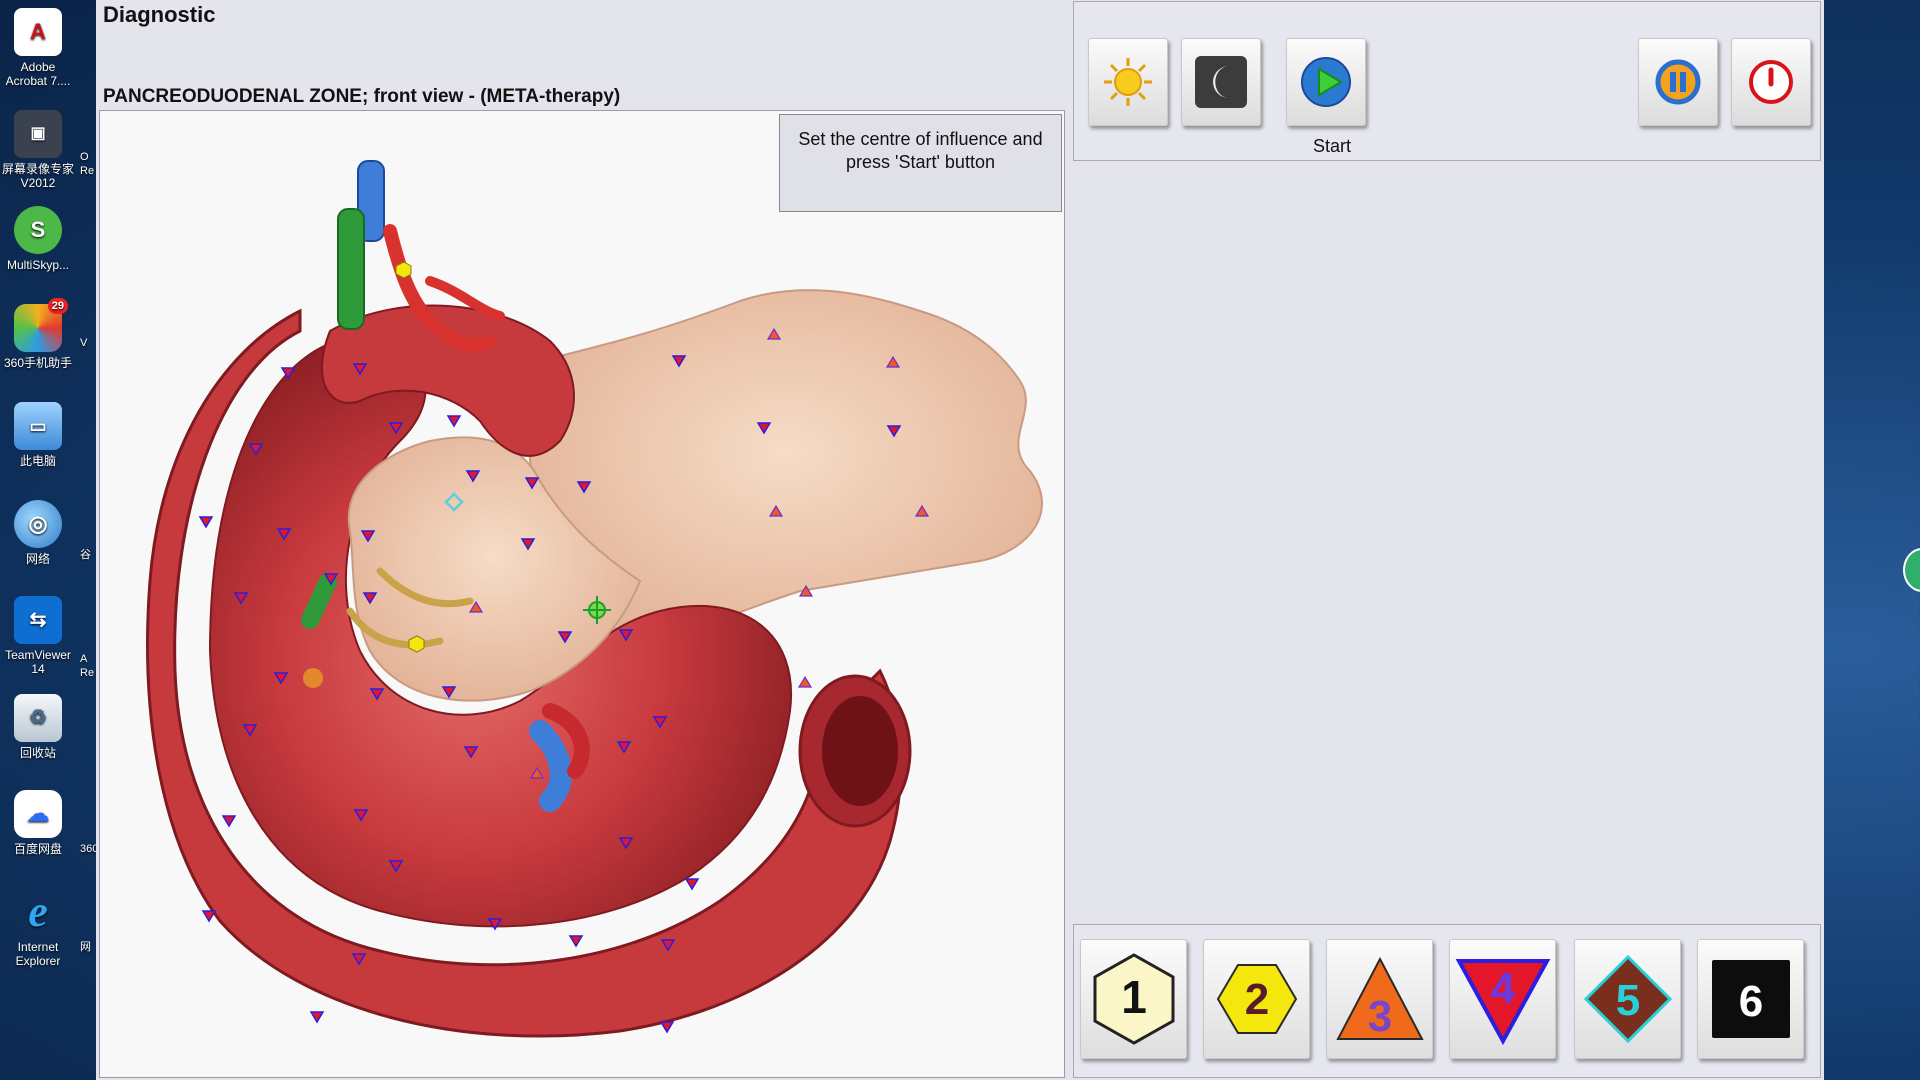 The width and height of the screenshot is (1920, 1080). What do you see at coordinates (38, 620) in the screenshot?
I see `teamviewer-icon: ⇆` at bounding box center [38, 620].